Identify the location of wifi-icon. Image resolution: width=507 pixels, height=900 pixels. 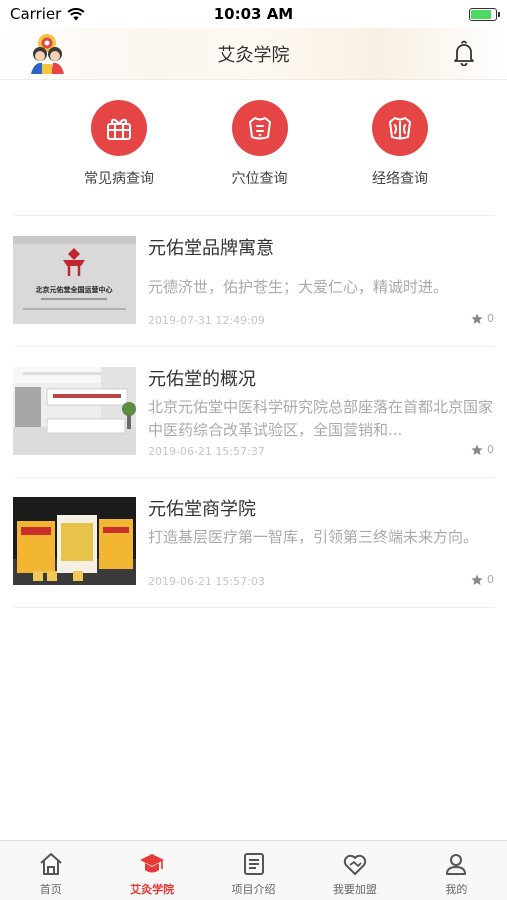
(76, 13).